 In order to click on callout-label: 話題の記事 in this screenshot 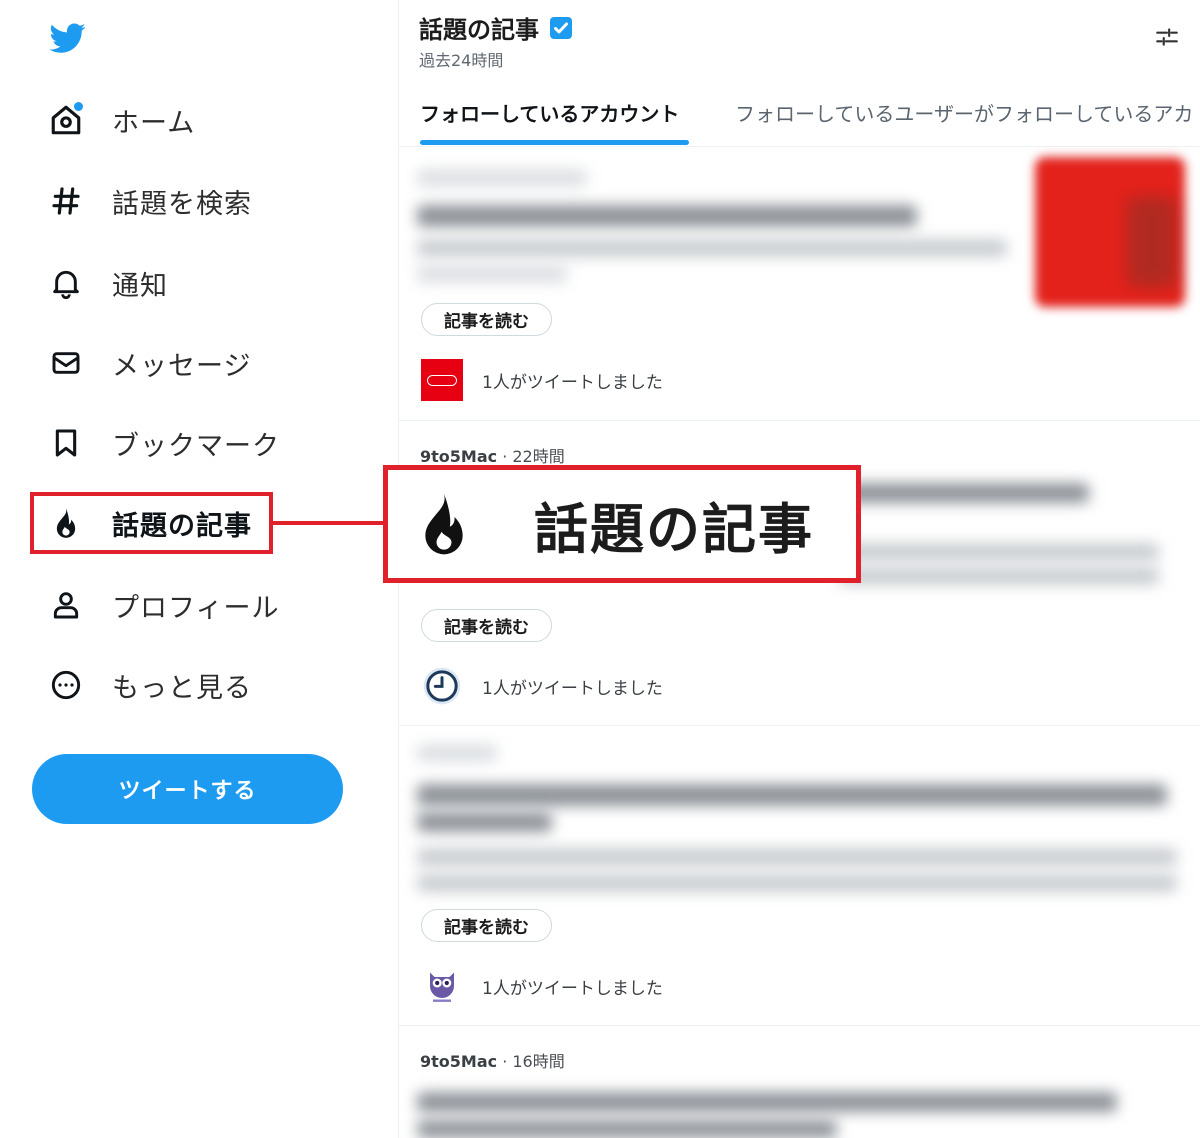, I will do `click(674, 529)`.